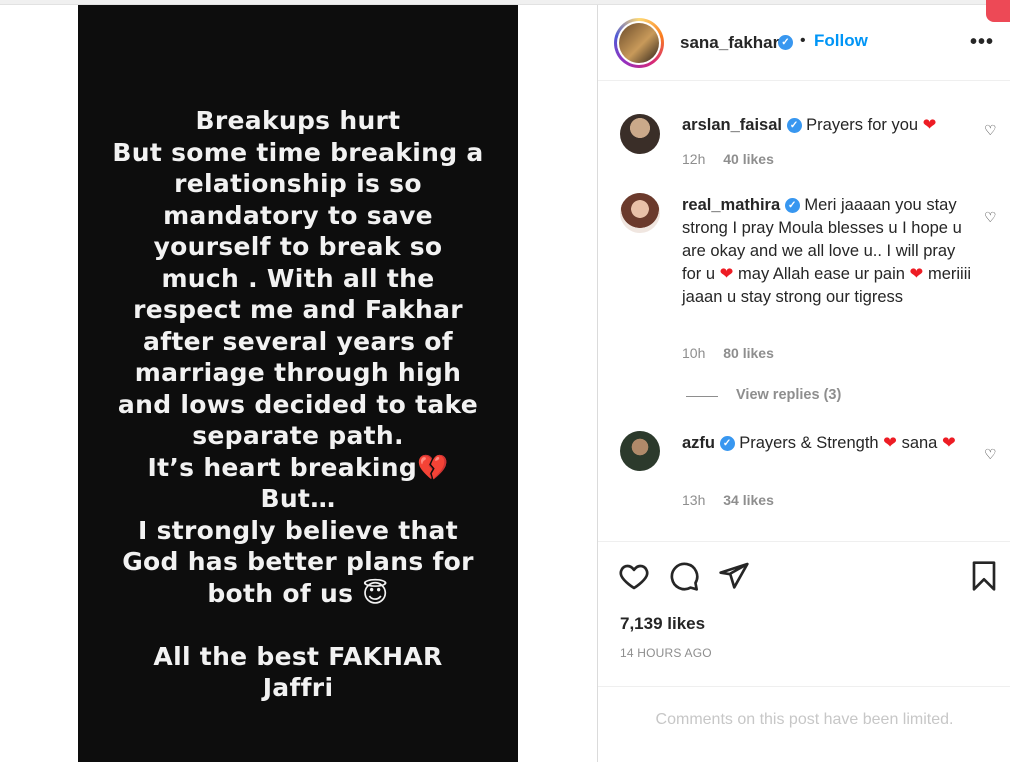 This screenshot has height=762, width=1010. I want to click on story-text-line: God has better plans for, so click(298, 561).